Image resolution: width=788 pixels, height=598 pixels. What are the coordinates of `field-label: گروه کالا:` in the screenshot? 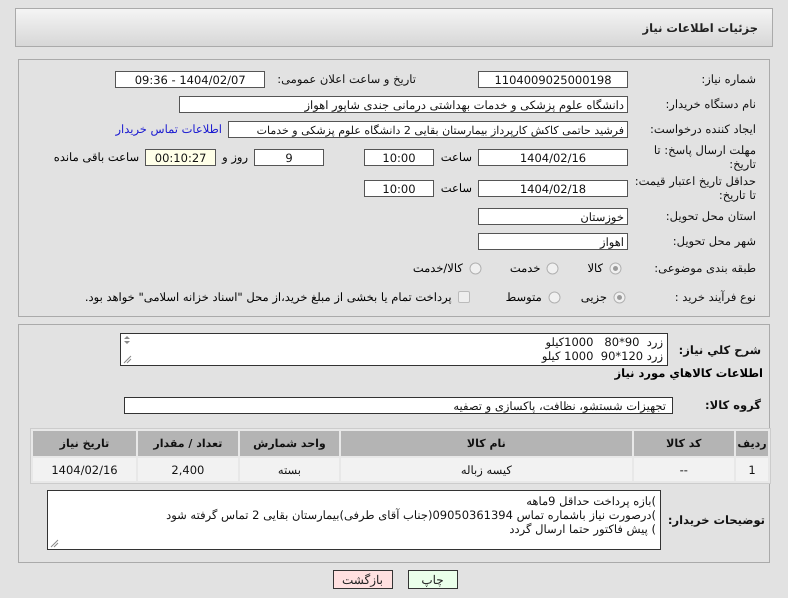 It's located at (733, 405).